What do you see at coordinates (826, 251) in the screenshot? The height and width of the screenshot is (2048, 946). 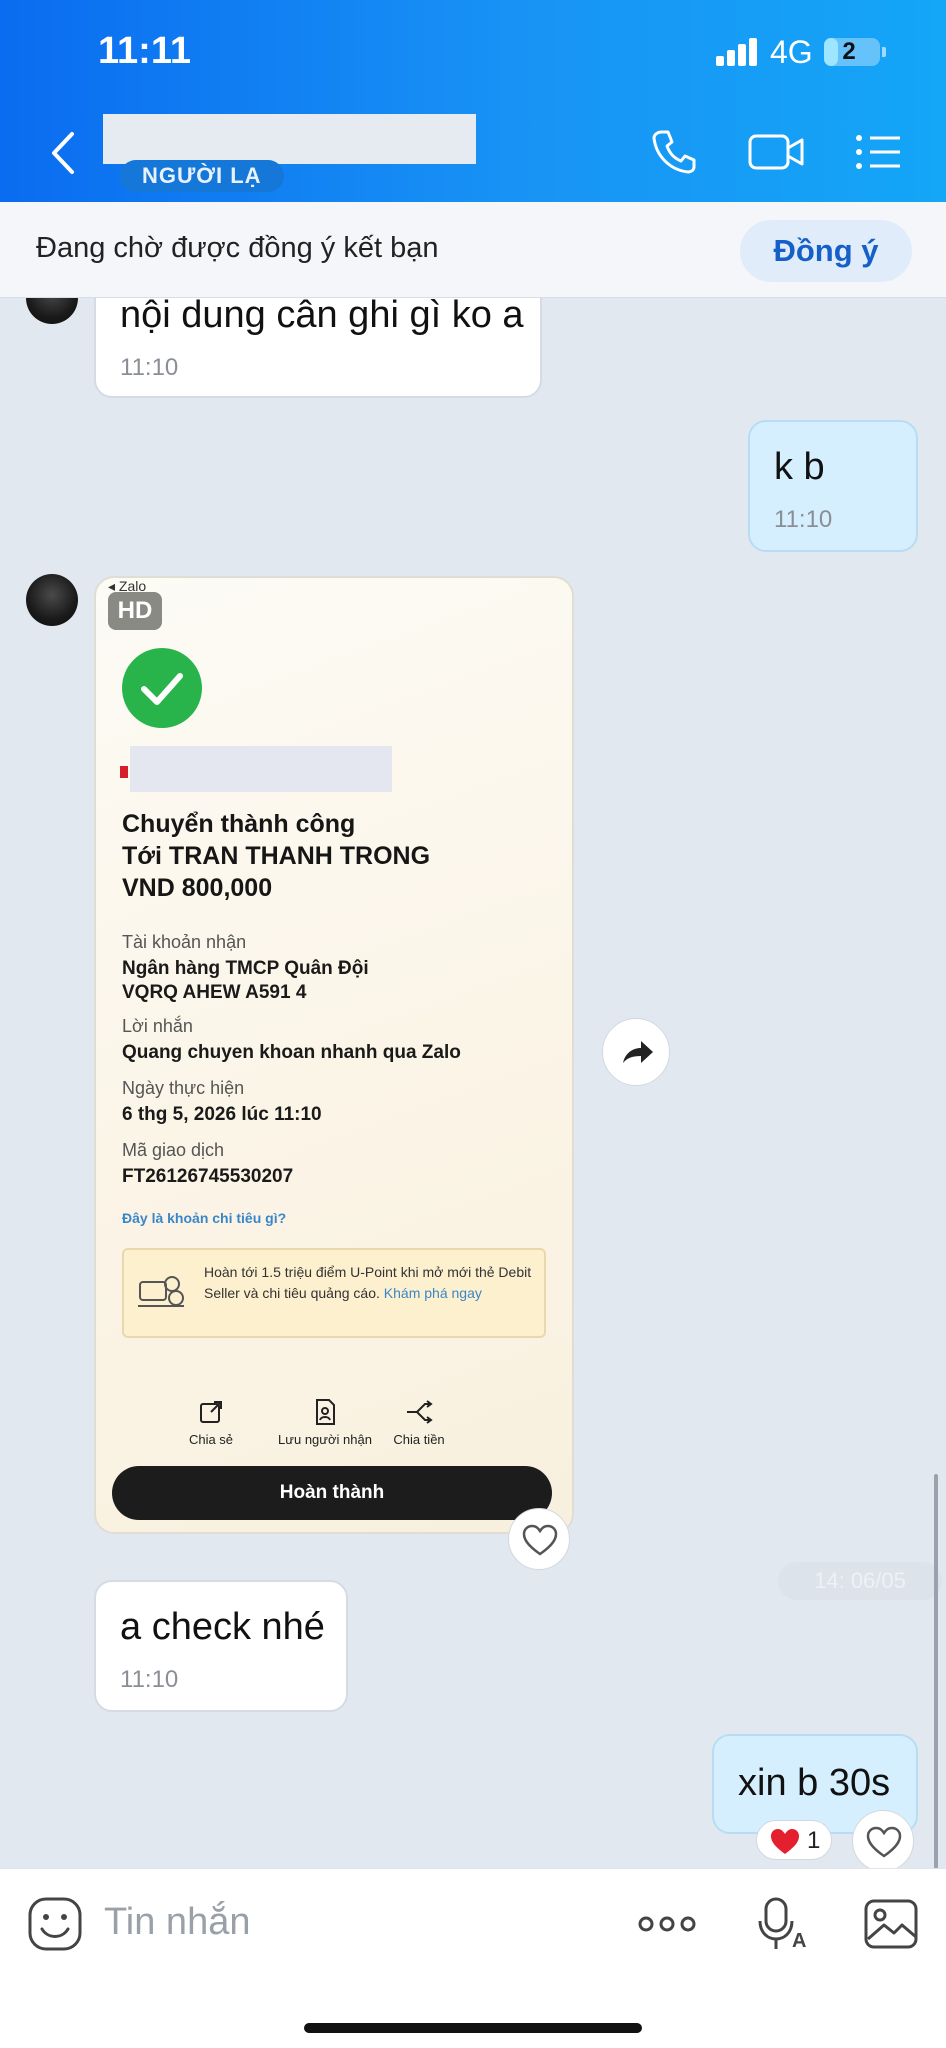 I see `agree-button: Đồng ý` at bounding box center [826, 251].